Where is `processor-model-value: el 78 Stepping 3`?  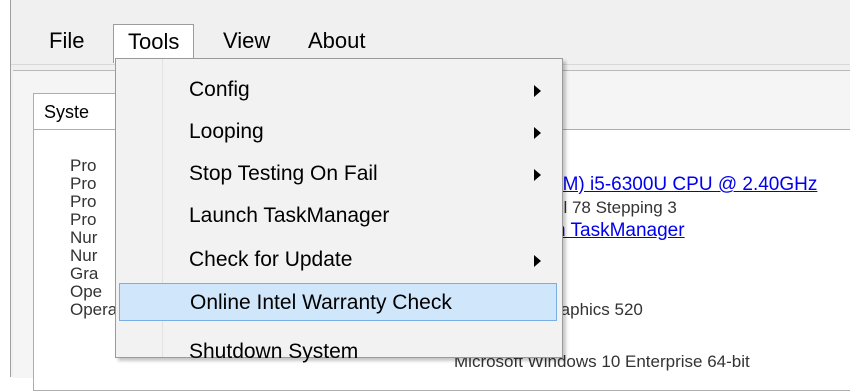
processor-model-value: el 78 Stepping 3 is located at coordinates (615, 207).